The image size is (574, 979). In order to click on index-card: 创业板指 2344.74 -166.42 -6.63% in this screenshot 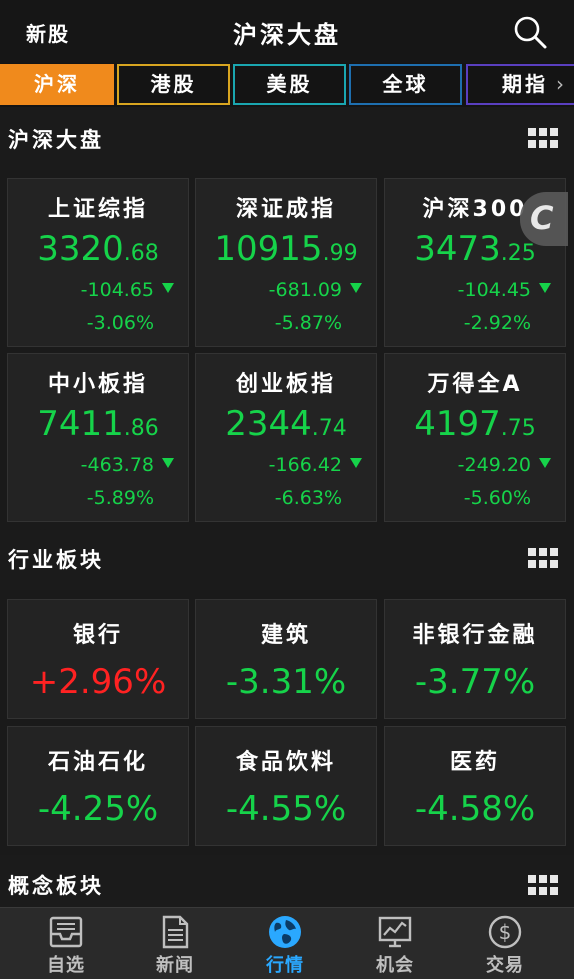, I will do `click(286, 437)`.